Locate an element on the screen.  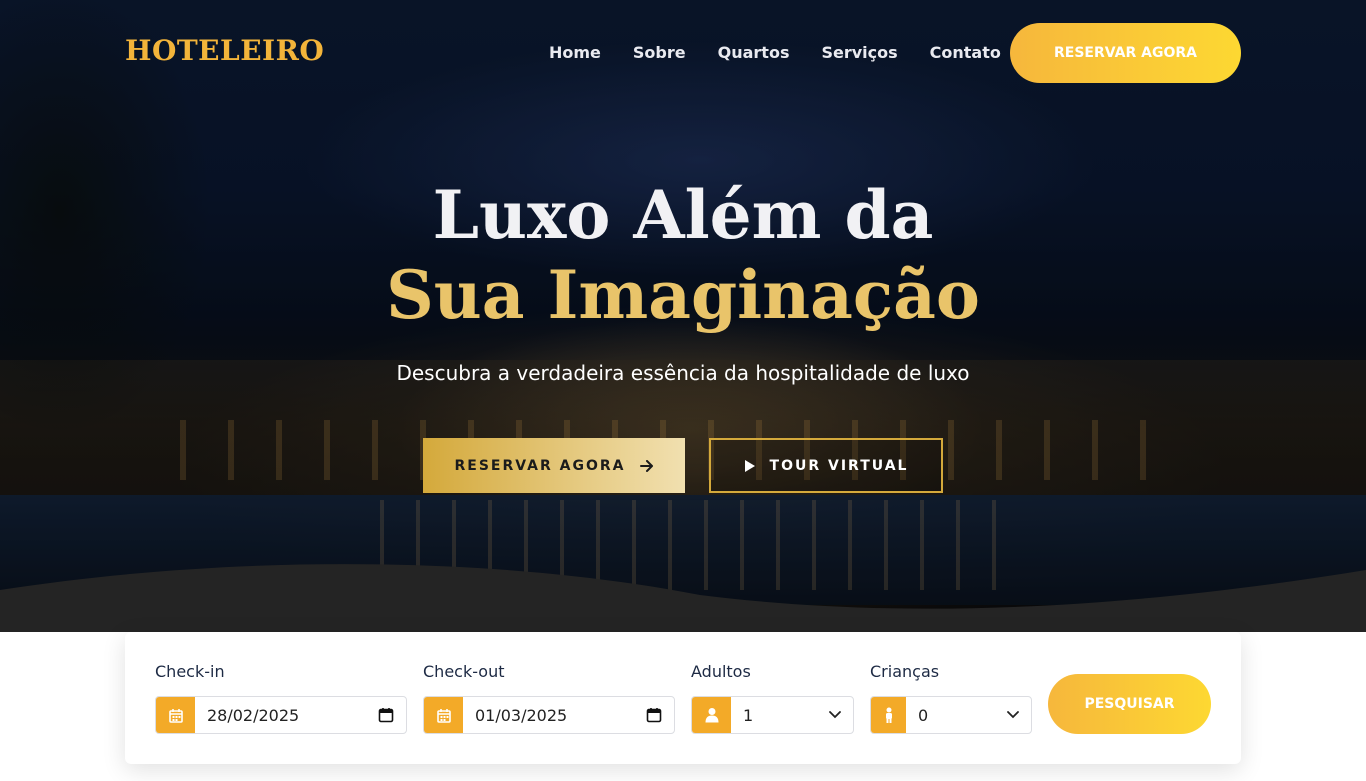
virtual-tour-label: TOUR VIRTUAL is located at coordinates (839, 465).